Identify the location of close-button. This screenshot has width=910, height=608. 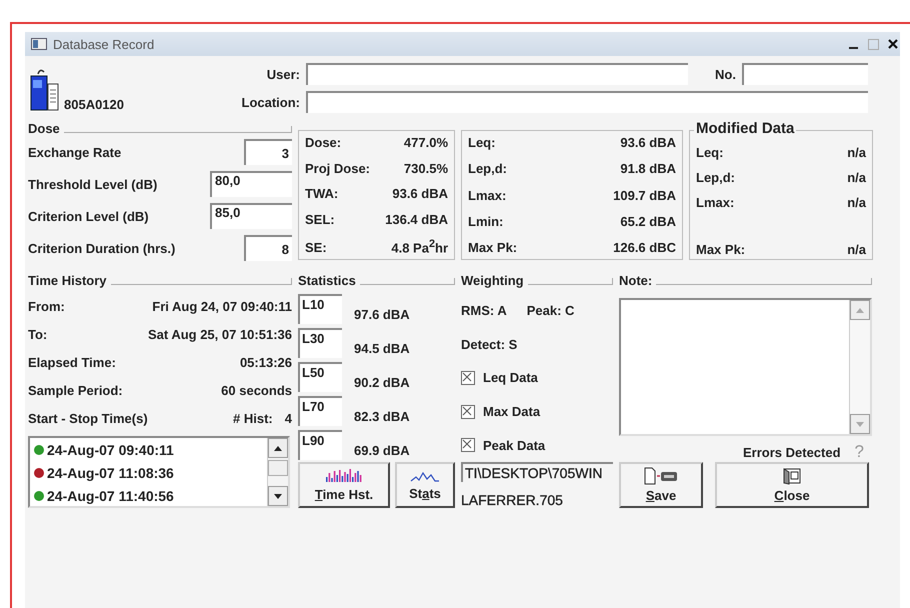
(893, 44).